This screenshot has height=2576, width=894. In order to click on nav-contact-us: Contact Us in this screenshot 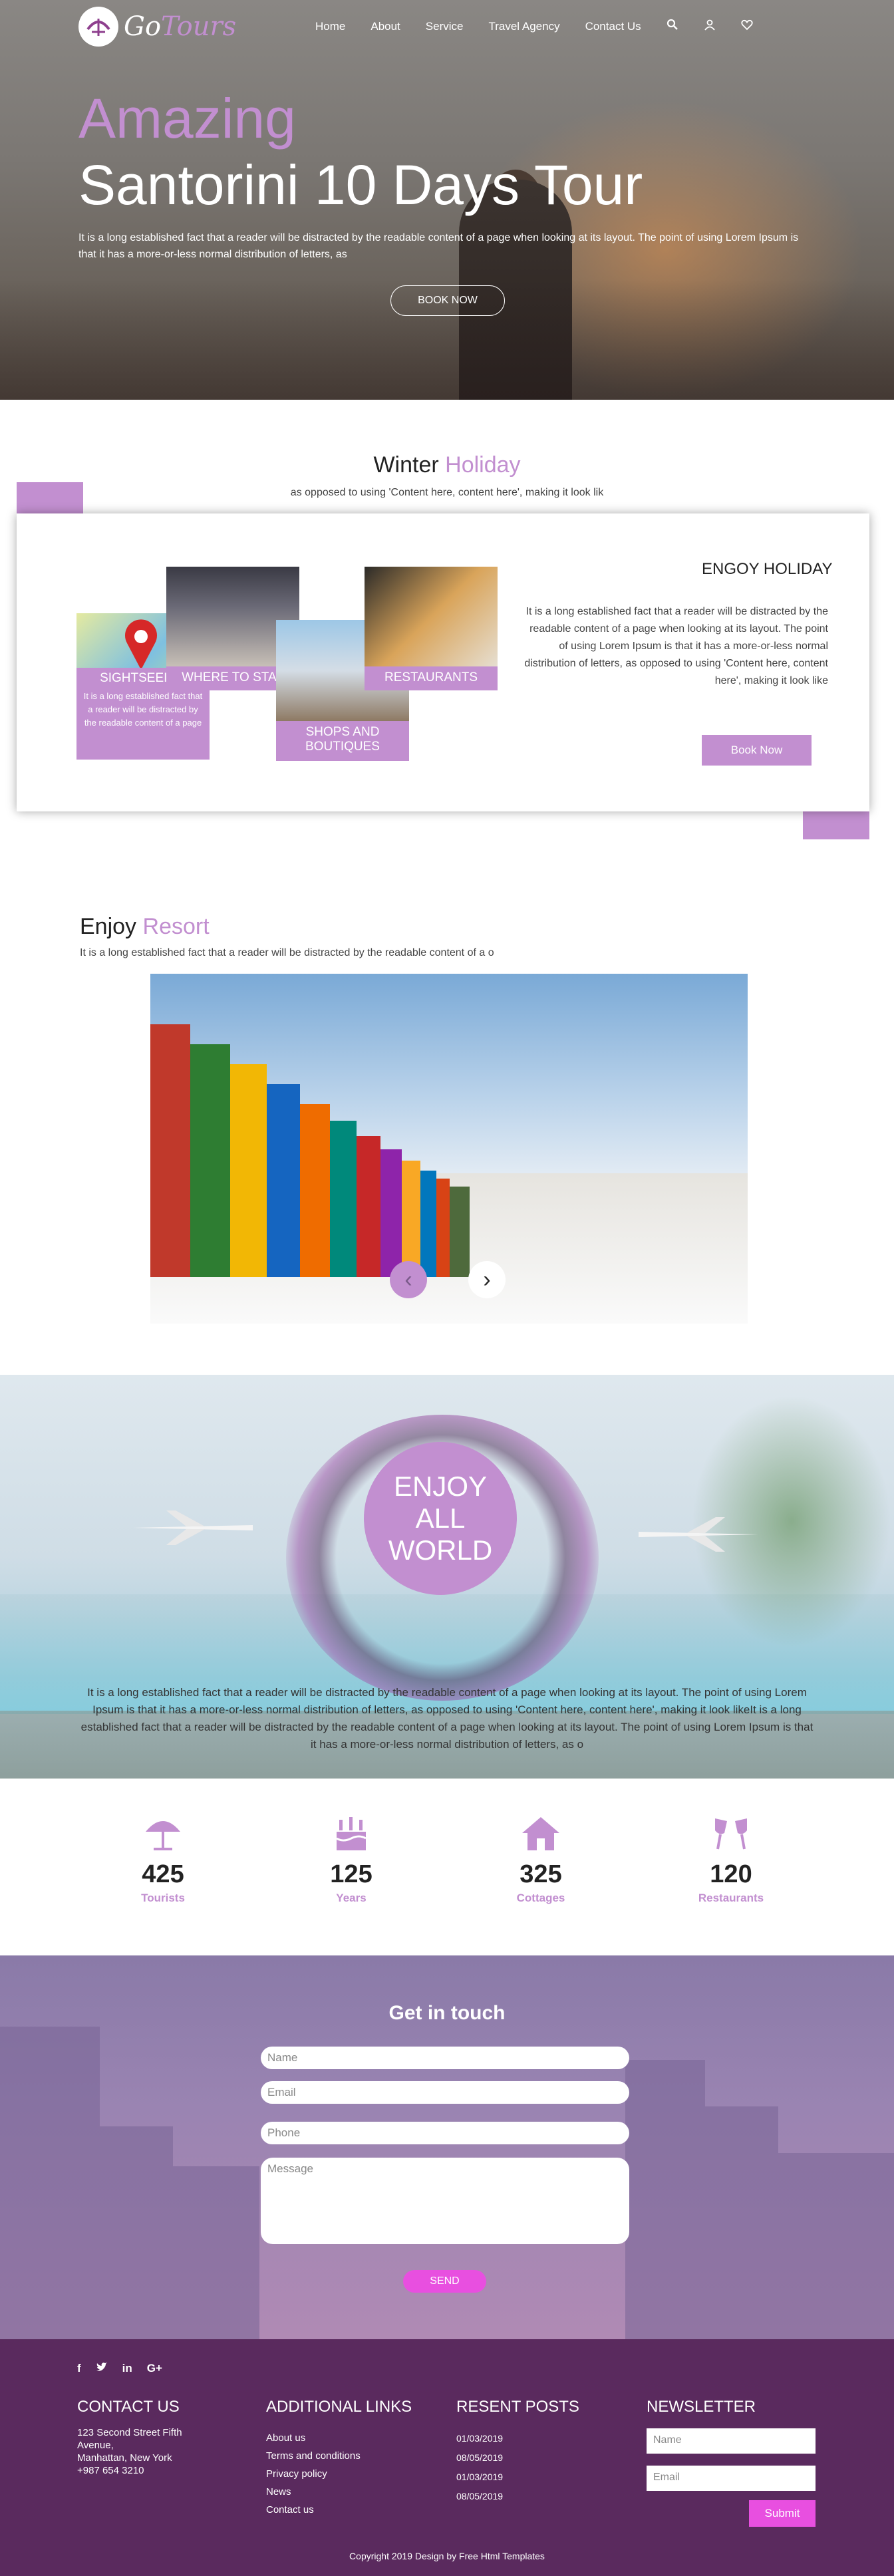, I will do `click(613, 26)`.